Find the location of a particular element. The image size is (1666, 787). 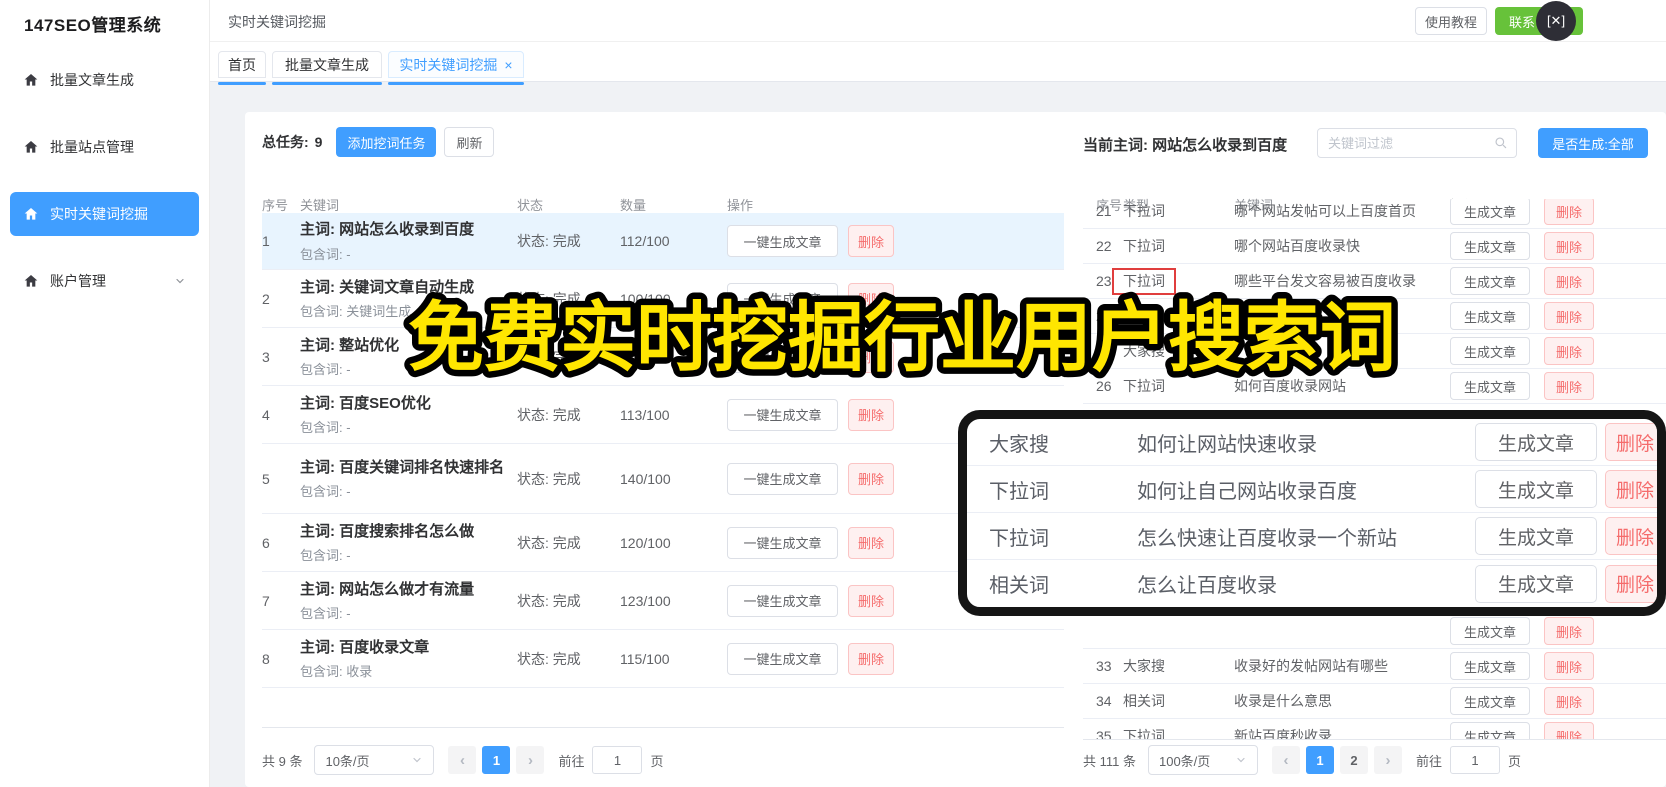

tab-realtime-keyword: 实时关键词挖掘 × is located at coordinates (456, 68).